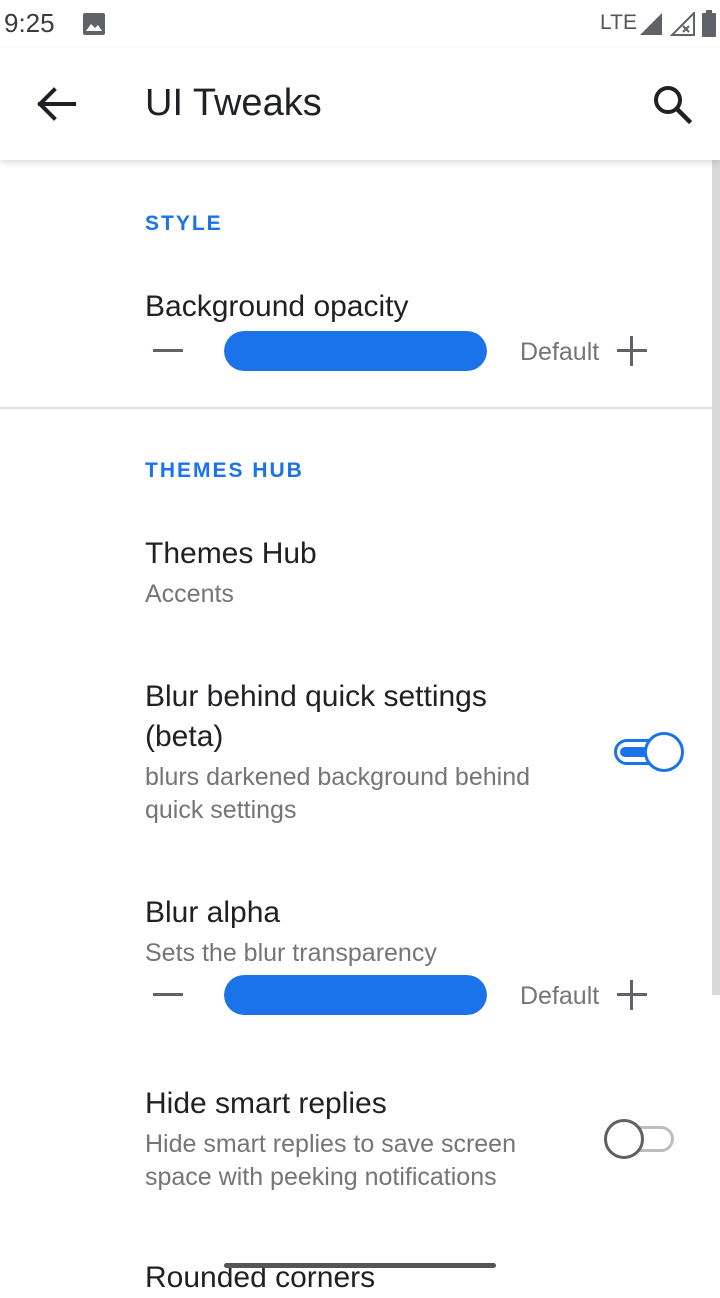  Describe the element at coordinates (716, 577) in the screenshot. I see `scrollbar` at that location.